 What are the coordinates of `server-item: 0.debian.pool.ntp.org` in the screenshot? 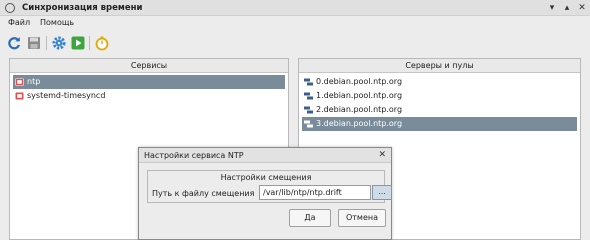 It's located at (439, 82).